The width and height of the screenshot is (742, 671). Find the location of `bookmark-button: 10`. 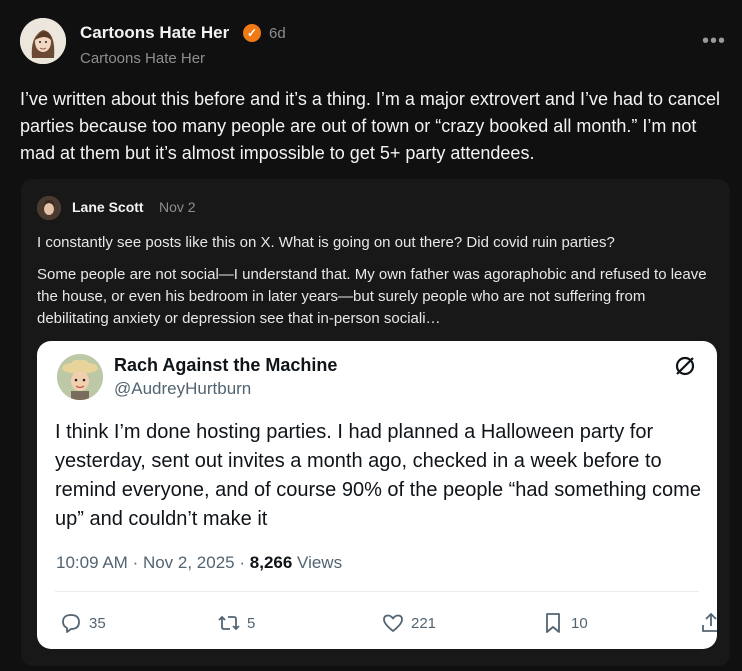

bookmark-button: 10 is located at coordinates (564, 623).